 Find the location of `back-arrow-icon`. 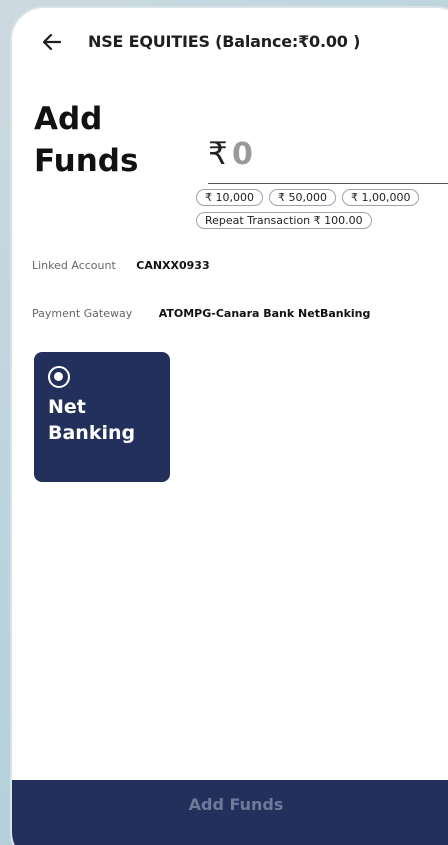

back-arrow-icon is located at coordinates (52, 42).